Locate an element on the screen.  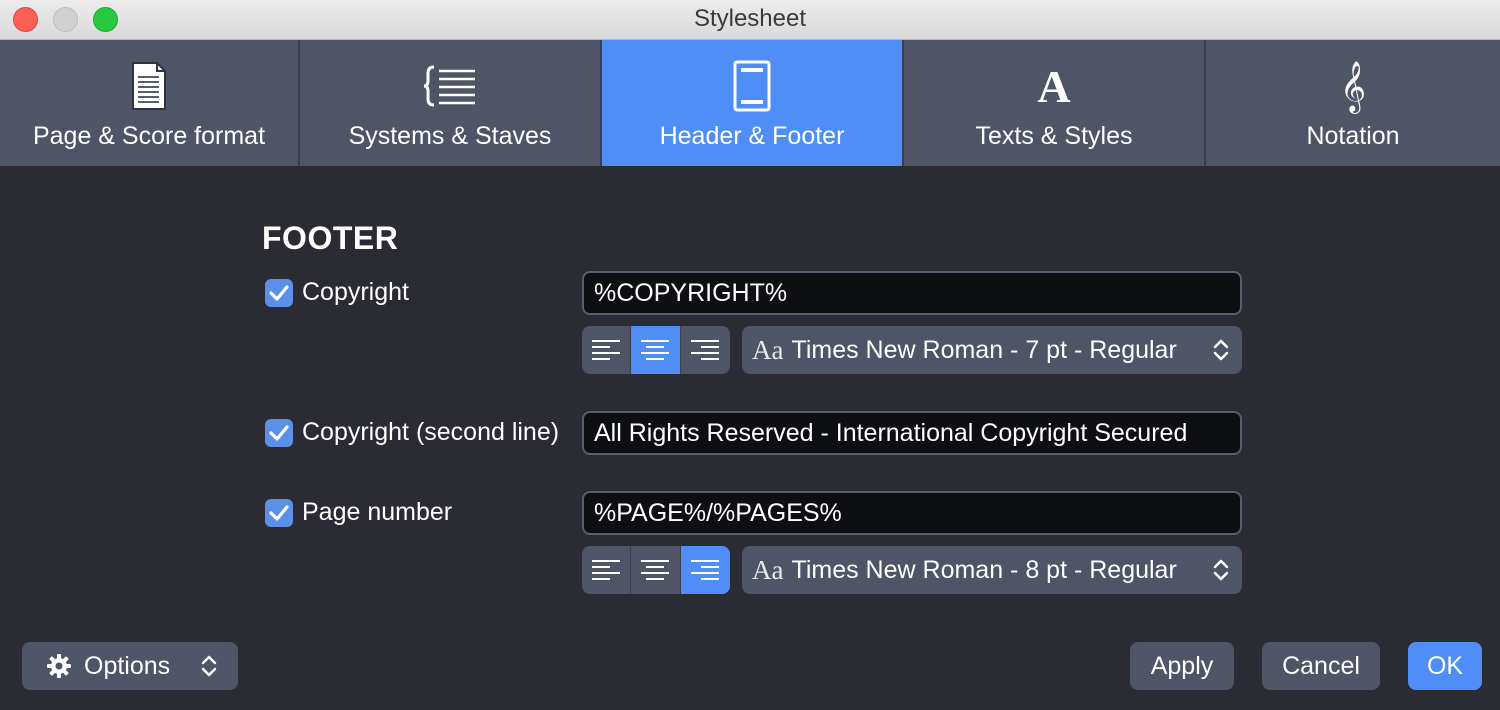
copyright-checkbox is located at coordinates (279, 292).